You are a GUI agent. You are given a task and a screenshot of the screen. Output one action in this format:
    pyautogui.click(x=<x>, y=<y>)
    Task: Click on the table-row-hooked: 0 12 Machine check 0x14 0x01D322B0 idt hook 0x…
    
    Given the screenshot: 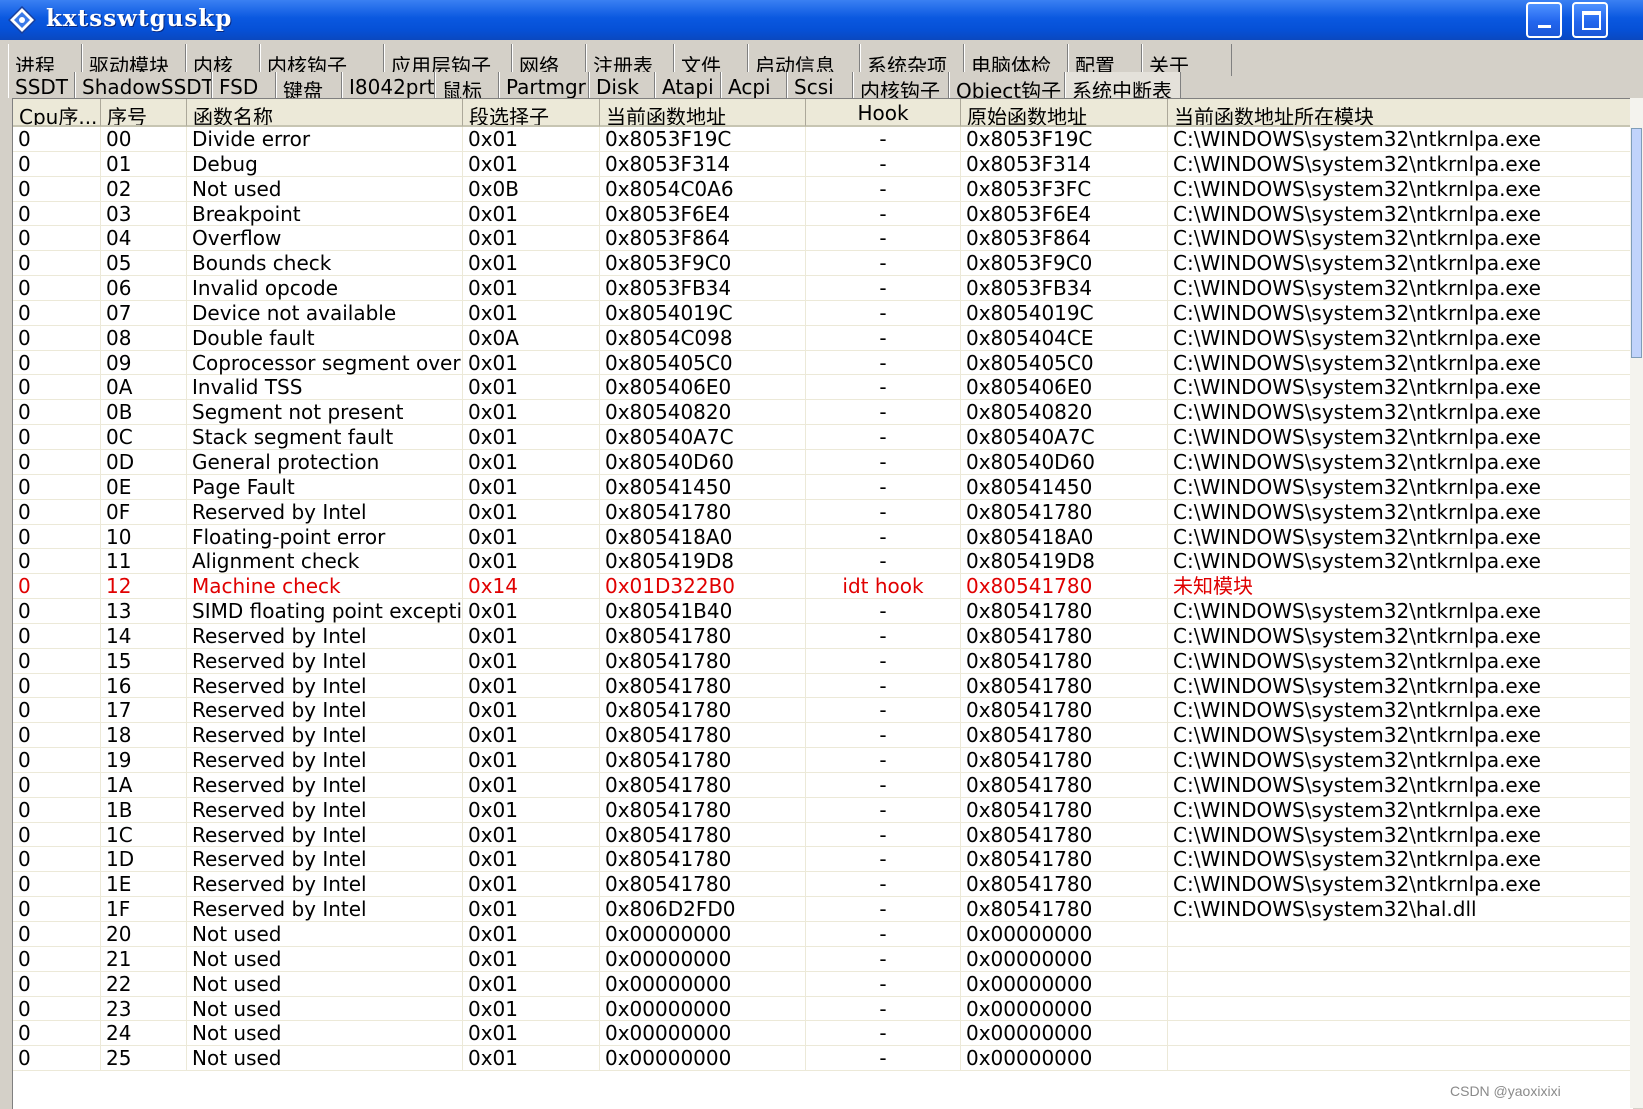 What is the action you would take?
    pyautogui.click(x=823, y=587)
    